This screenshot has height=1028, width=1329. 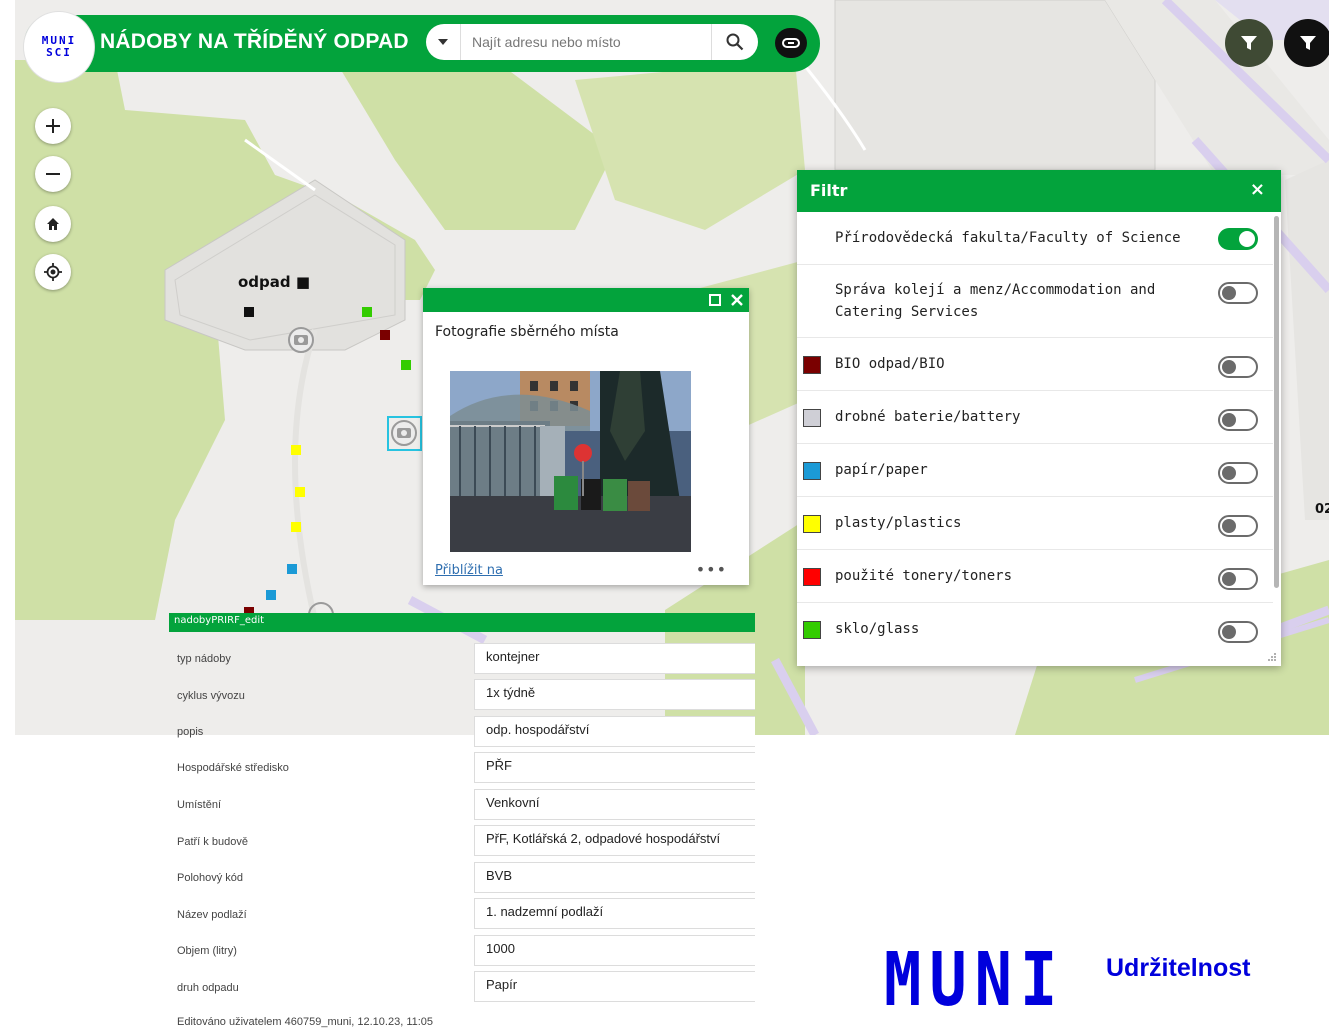 What do you see at coordinates (614, 950) in the screenshot?
I see `attr-value: 1000` at bounding box center [614, 950].